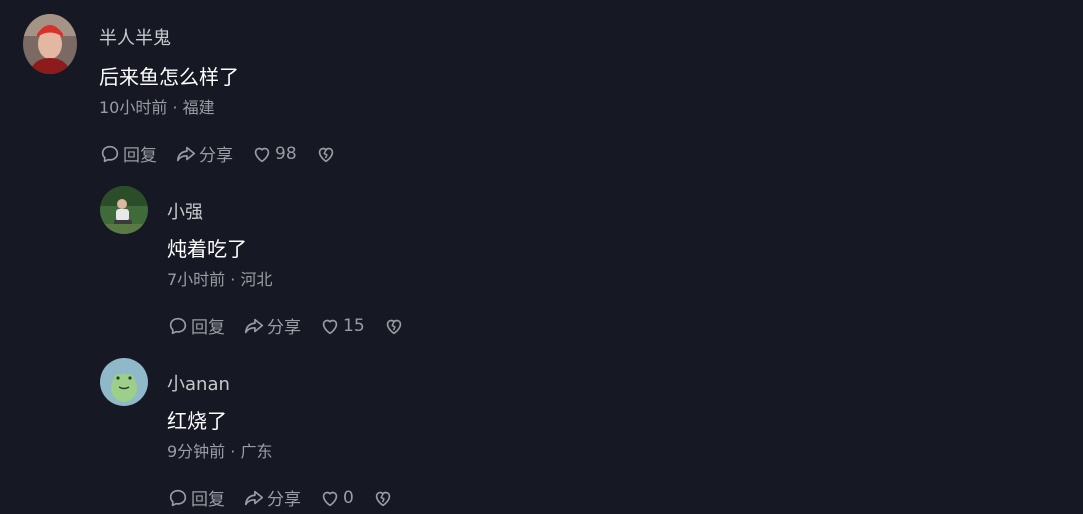 This screenshot has width=1083, height=514. I want to click on comment-meta: 10小时前 · 福建, so click(157, 106).